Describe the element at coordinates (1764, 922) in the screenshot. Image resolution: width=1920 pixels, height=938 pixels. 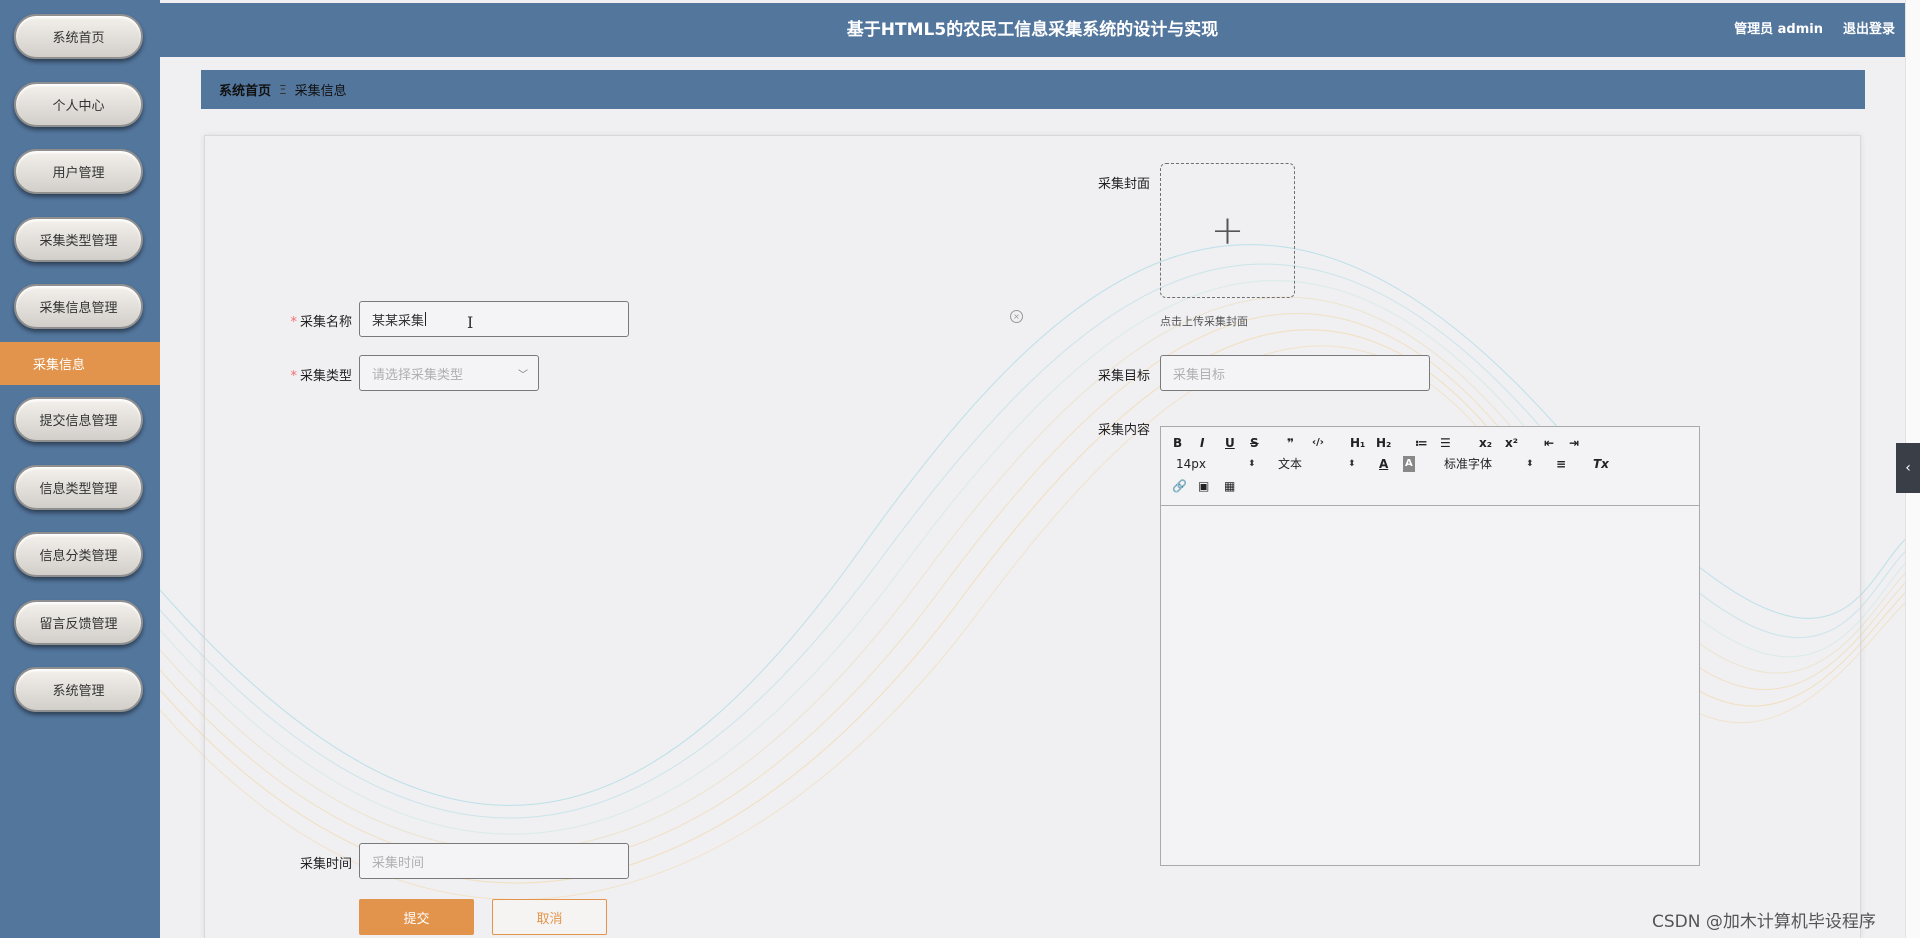
I see `watermark: CSDN @加木计算机毕设程序` at that location.